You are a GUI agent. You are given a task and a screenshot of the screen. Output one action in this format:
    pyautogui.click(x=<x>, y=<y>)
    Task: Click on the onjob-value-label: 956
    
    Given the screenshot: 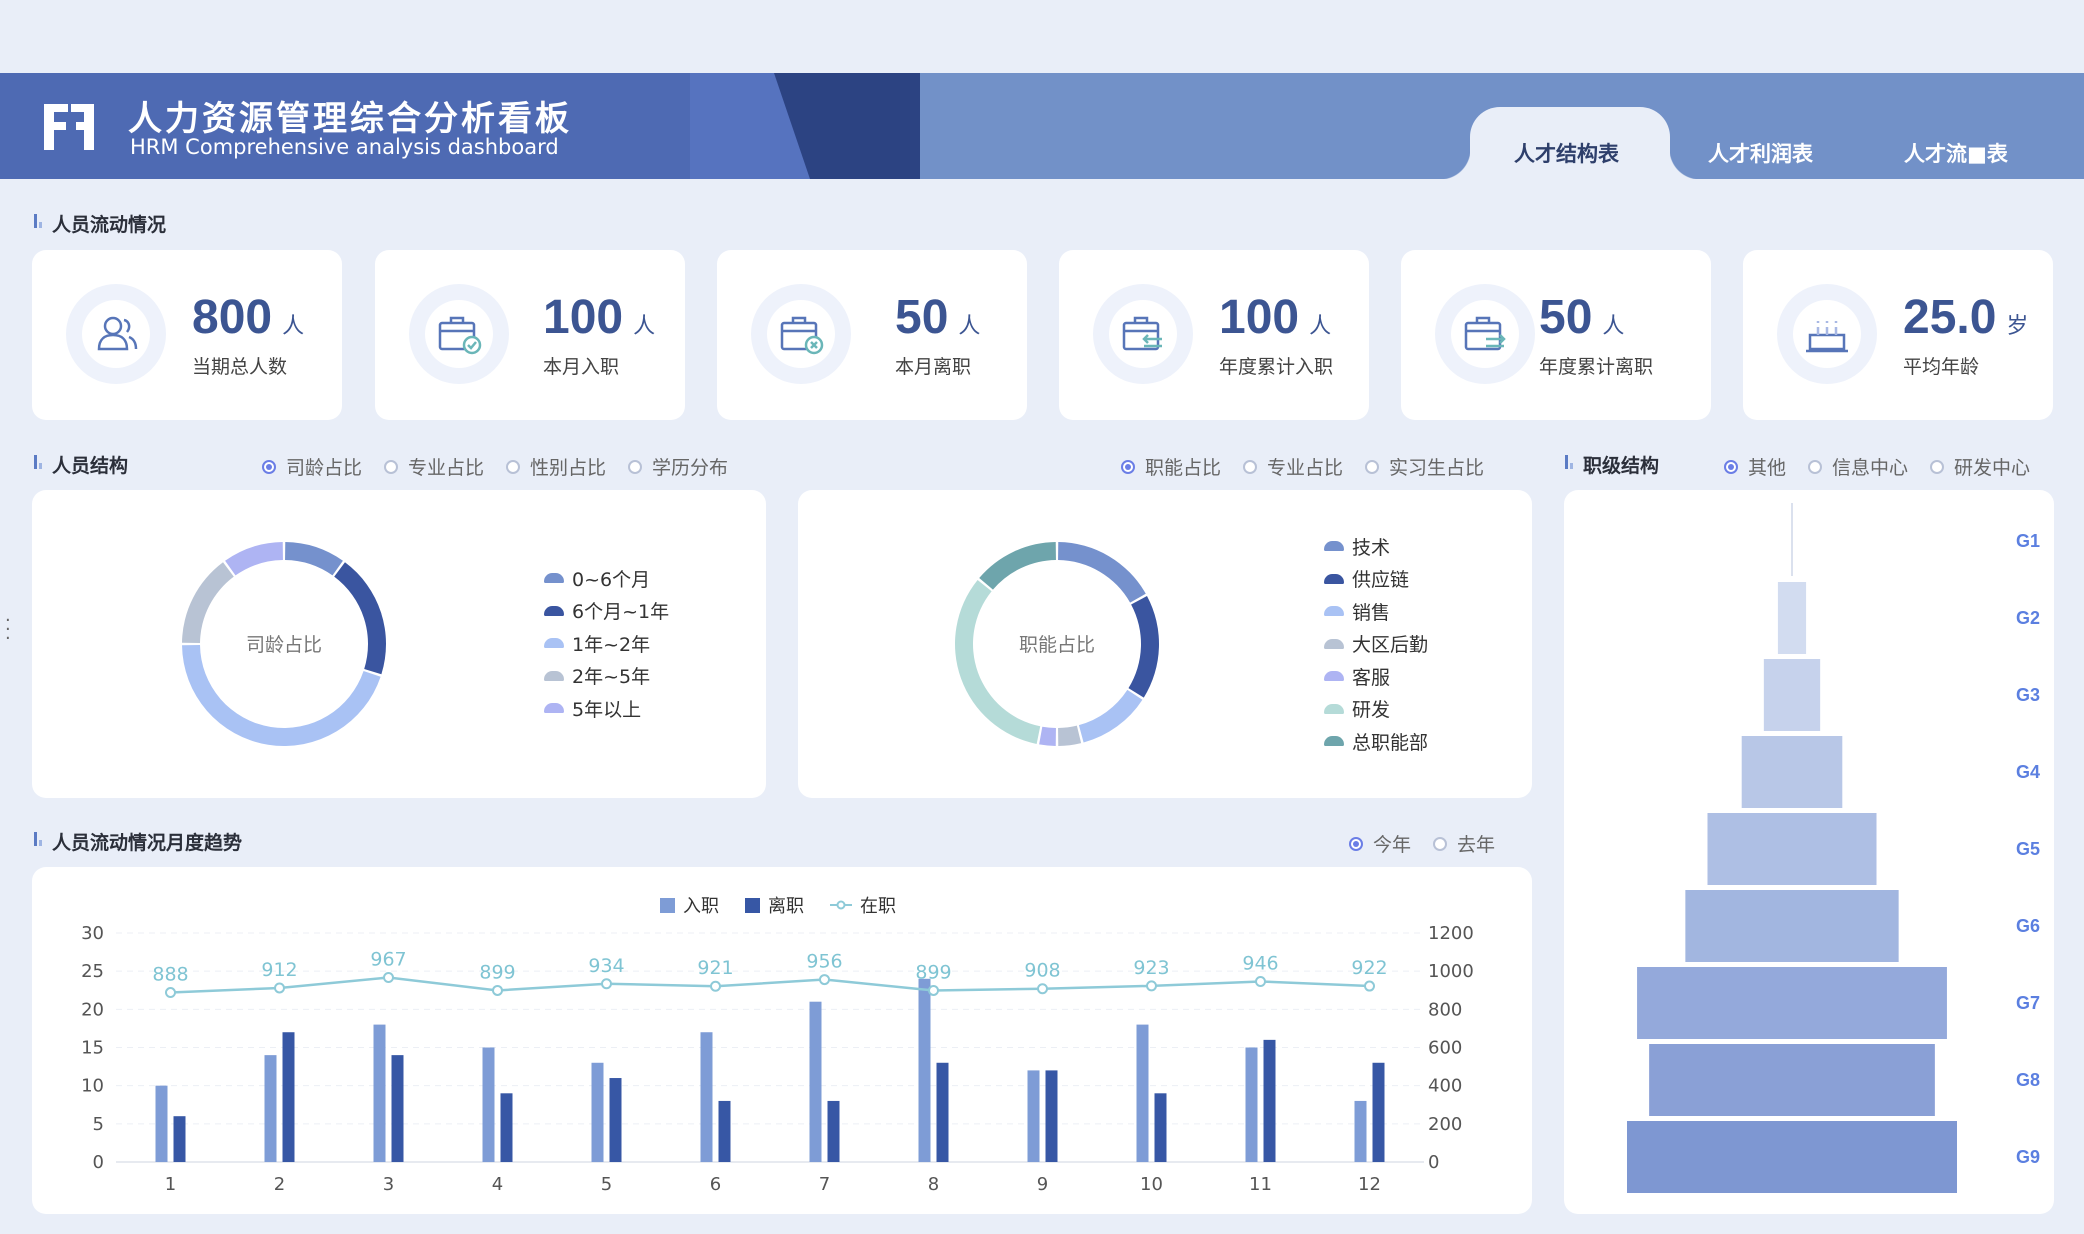 What is the action you would take?
    pyautogui.click(x=824, y=962)
    